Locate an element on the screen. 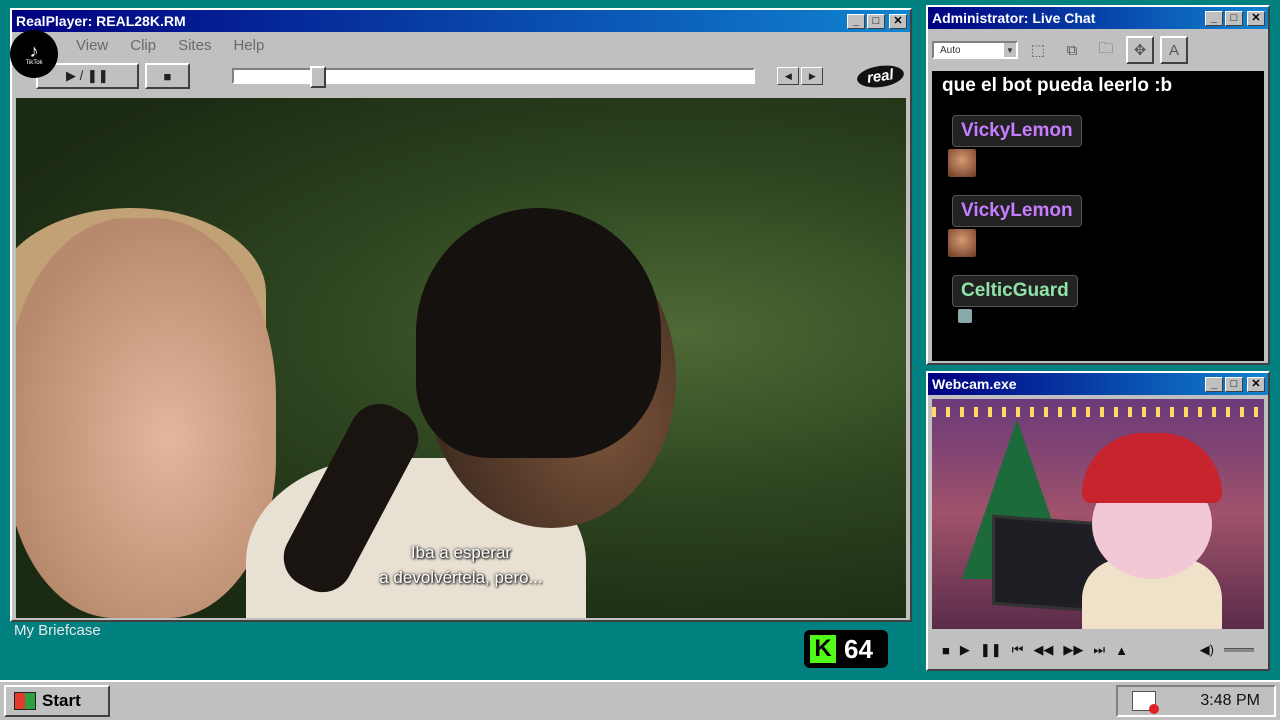  playback-controls: ▶ / ❚❚ ■ ◀ ▶ real is located at coordinates (461, 76).